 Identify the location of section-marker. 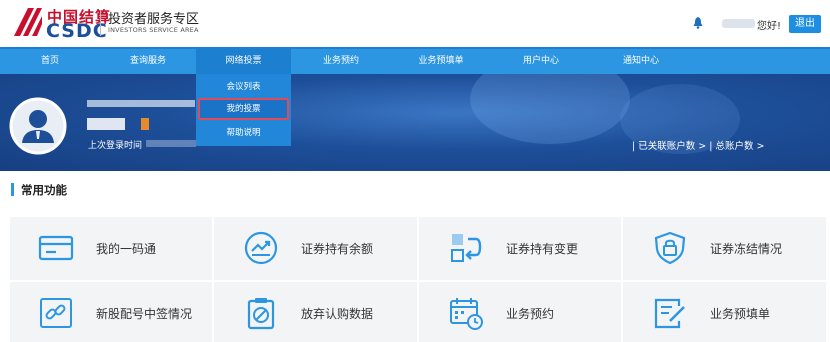
(12, 189).